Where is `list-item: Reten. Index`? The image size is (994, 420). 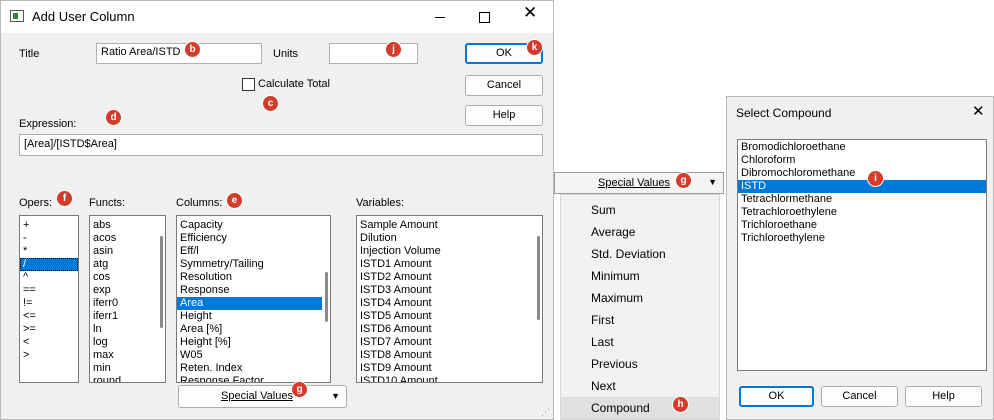
list-item: Reten. Index is located at coordinates (253, 368).